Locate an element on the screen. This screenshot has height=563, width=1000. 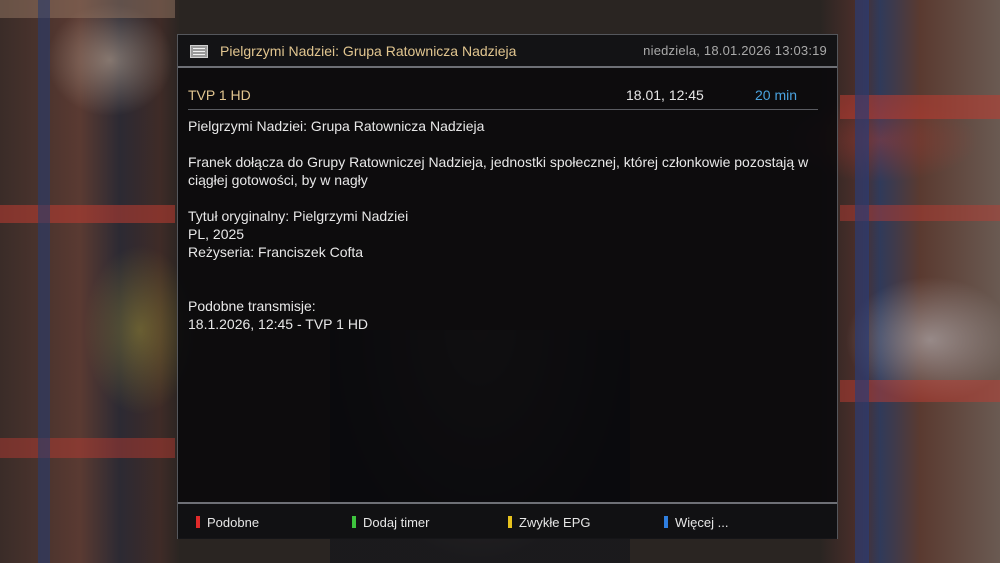
event-duration: 20 min is located at coordinates (776, 95).